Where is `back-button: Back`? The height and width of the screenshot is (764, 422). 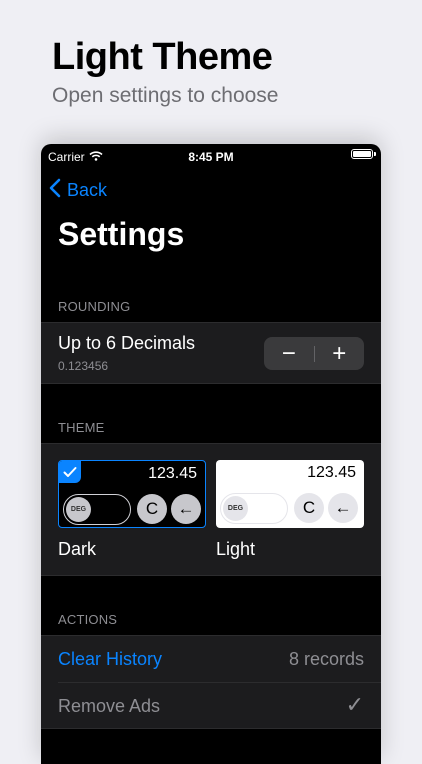 back-button: Back is located at coordinates (78, 190).